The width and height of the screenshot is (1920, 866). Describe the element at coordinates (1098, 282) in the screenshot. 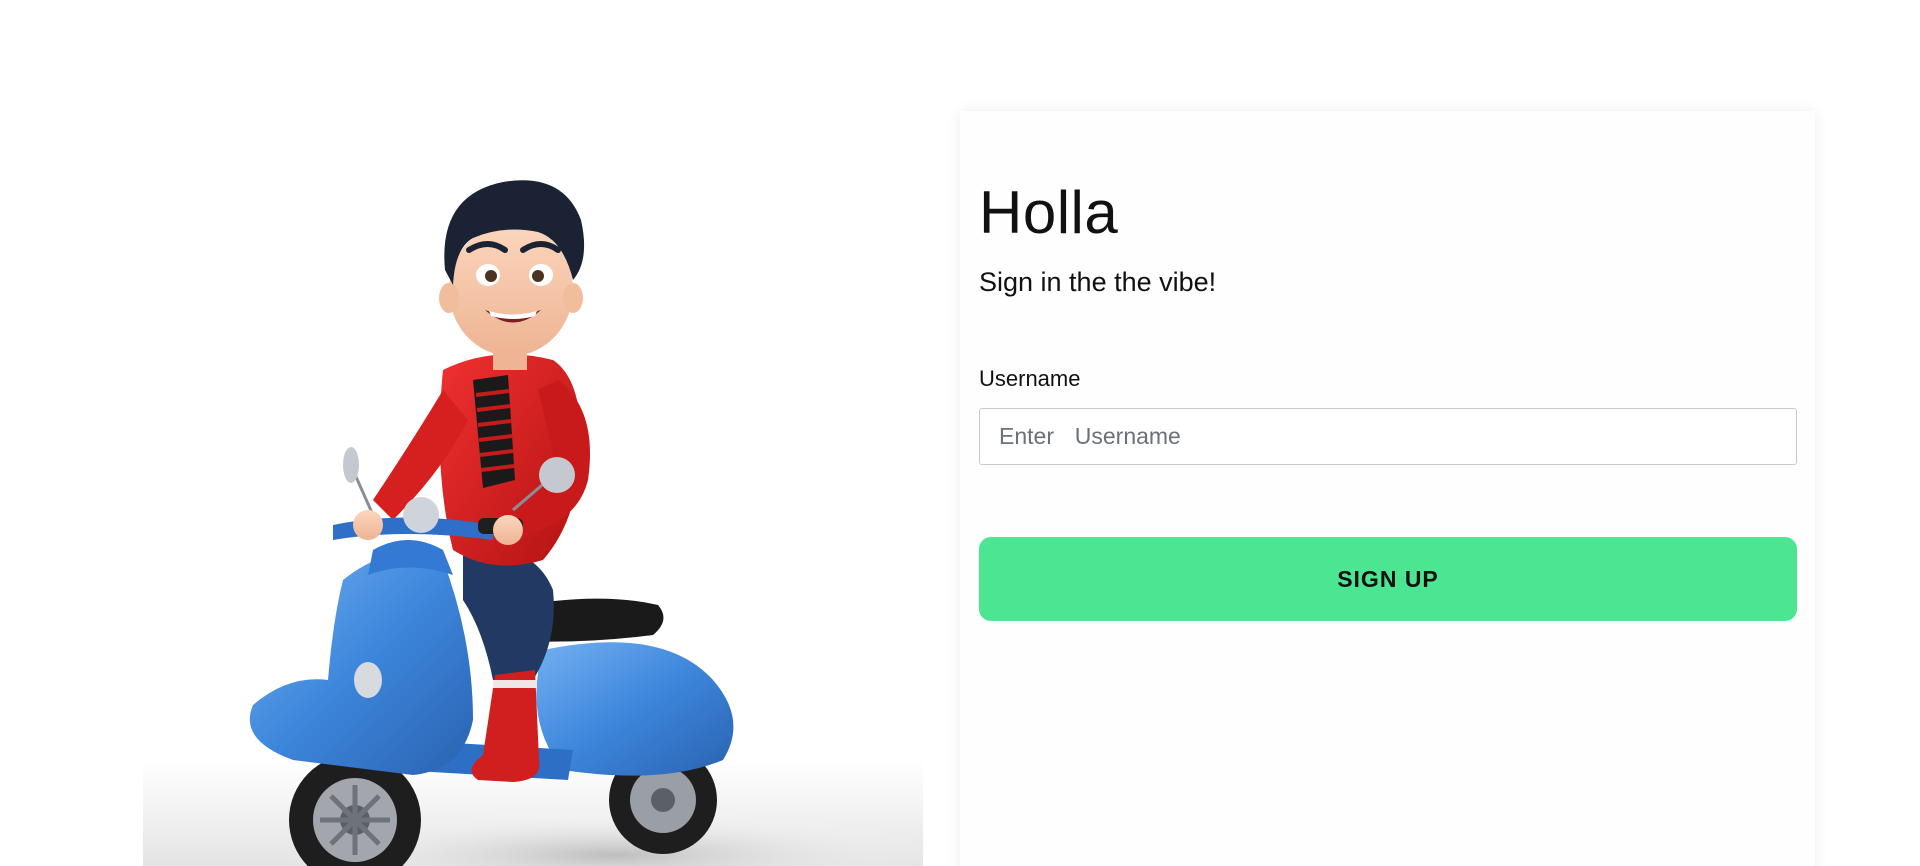

I see `form-subtitle: Sign in the the vibe!` at that location.